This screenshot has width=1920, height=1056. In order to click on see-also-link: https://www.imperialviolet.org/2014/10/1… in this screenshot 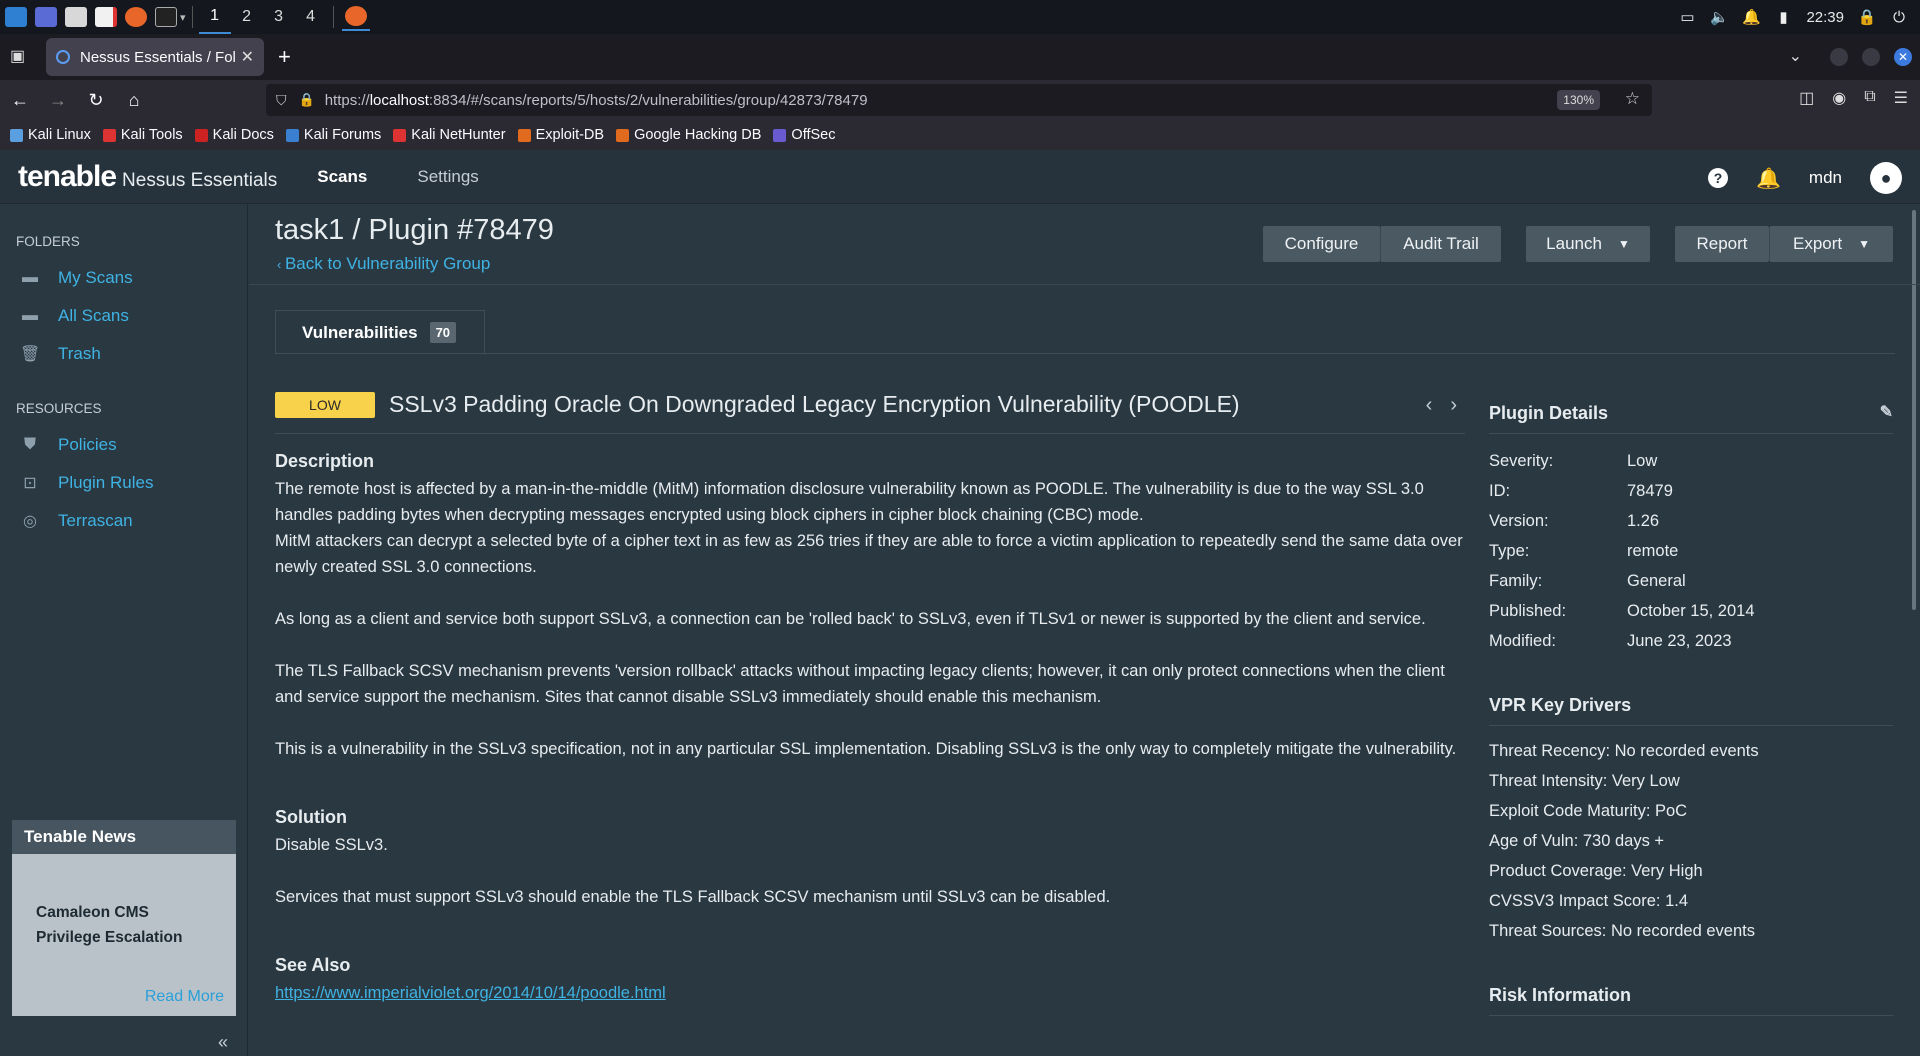, I will do `click(870, 993)`.